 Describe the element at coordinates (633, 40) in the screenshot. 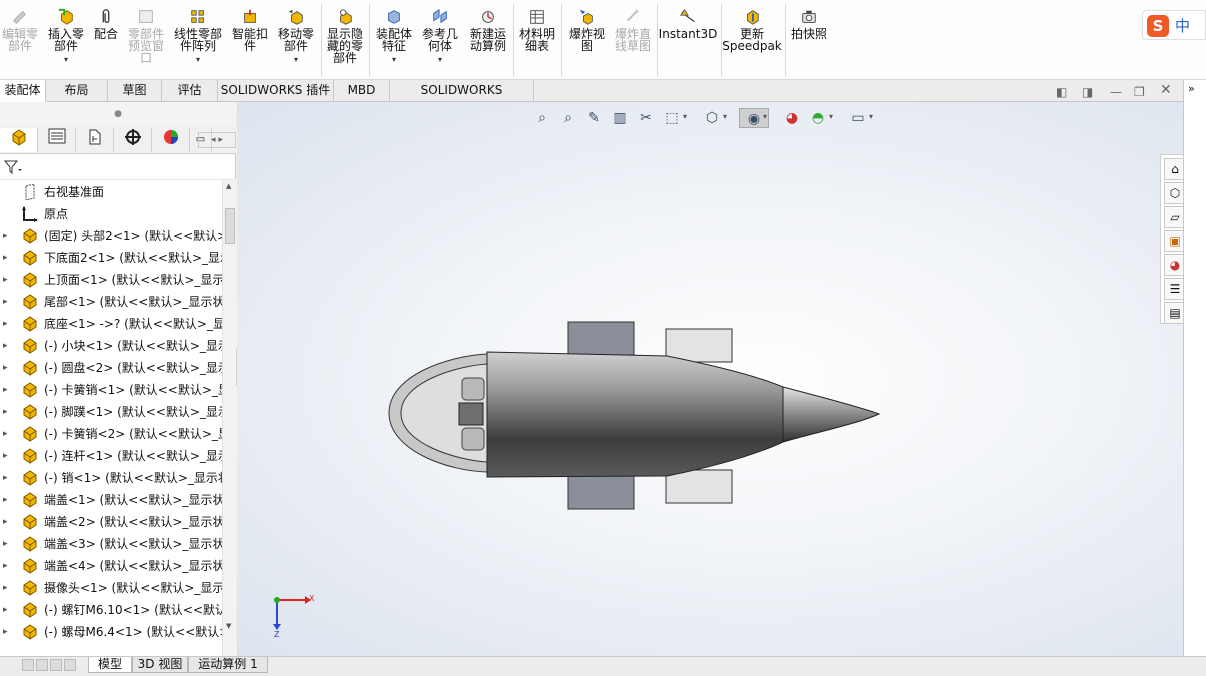

I see `explode-line-sketch-button: 爆炸直 线草图` at that location.